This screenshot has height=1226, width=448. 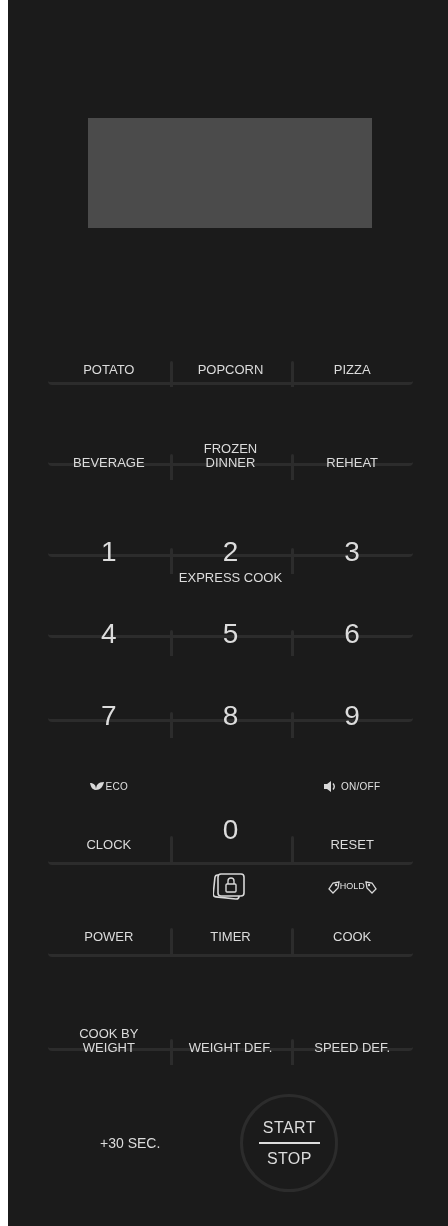 I want to click on key-button: CLOCK, so click(x=109, y=845).